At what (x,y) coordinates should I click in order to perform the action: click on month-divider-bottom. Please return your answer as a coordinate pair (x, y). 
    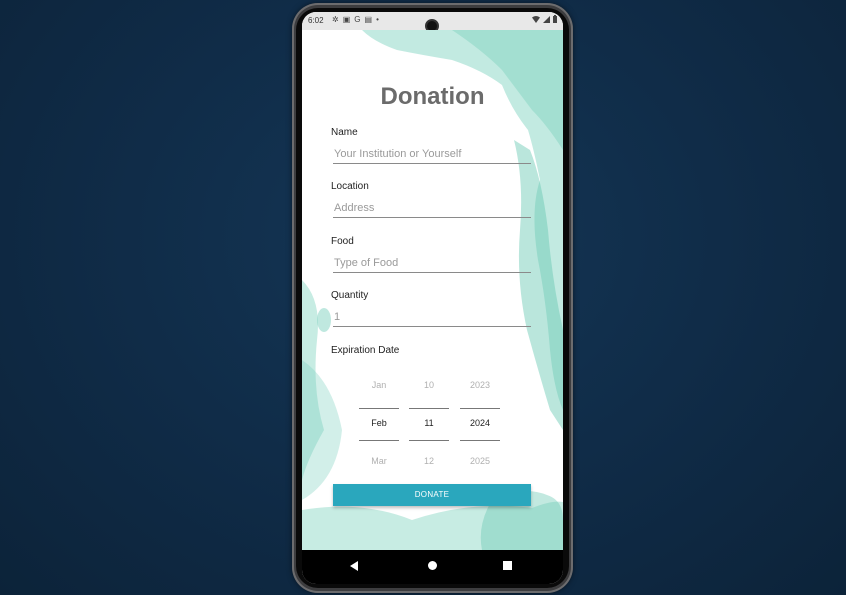
    Looking at the image, I should click on (379, 440).